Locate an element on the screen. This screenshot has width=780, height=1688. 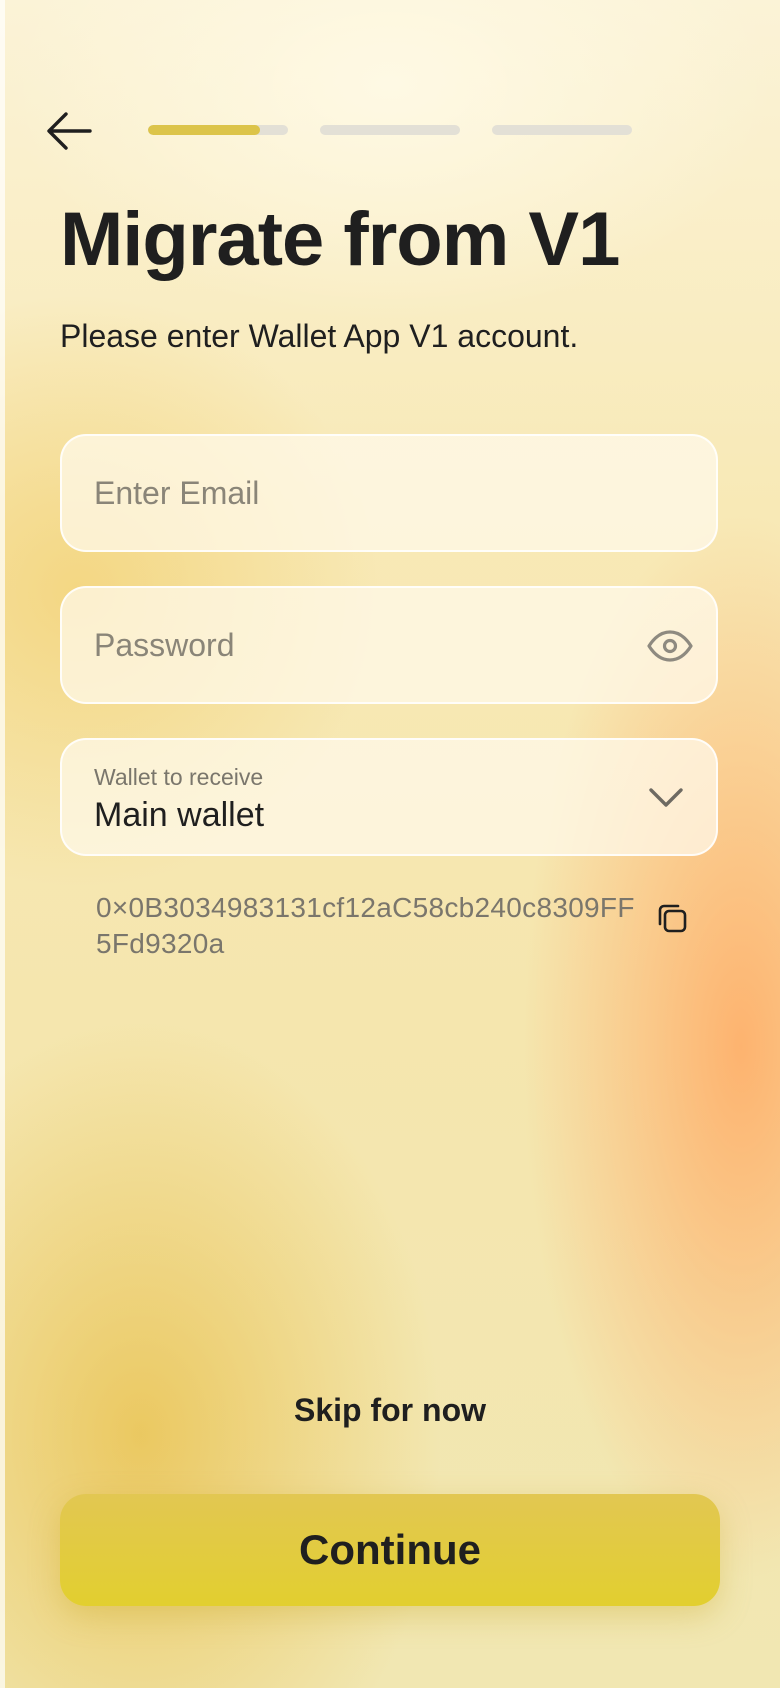
wallet-select: Wallet to receive Main wallet is located at coordinates (389, 797).